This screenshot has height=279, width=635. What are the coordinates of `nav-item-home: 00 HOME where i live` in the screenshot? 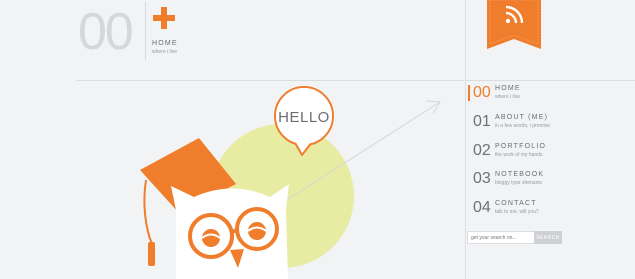 It's located at (548, 96).